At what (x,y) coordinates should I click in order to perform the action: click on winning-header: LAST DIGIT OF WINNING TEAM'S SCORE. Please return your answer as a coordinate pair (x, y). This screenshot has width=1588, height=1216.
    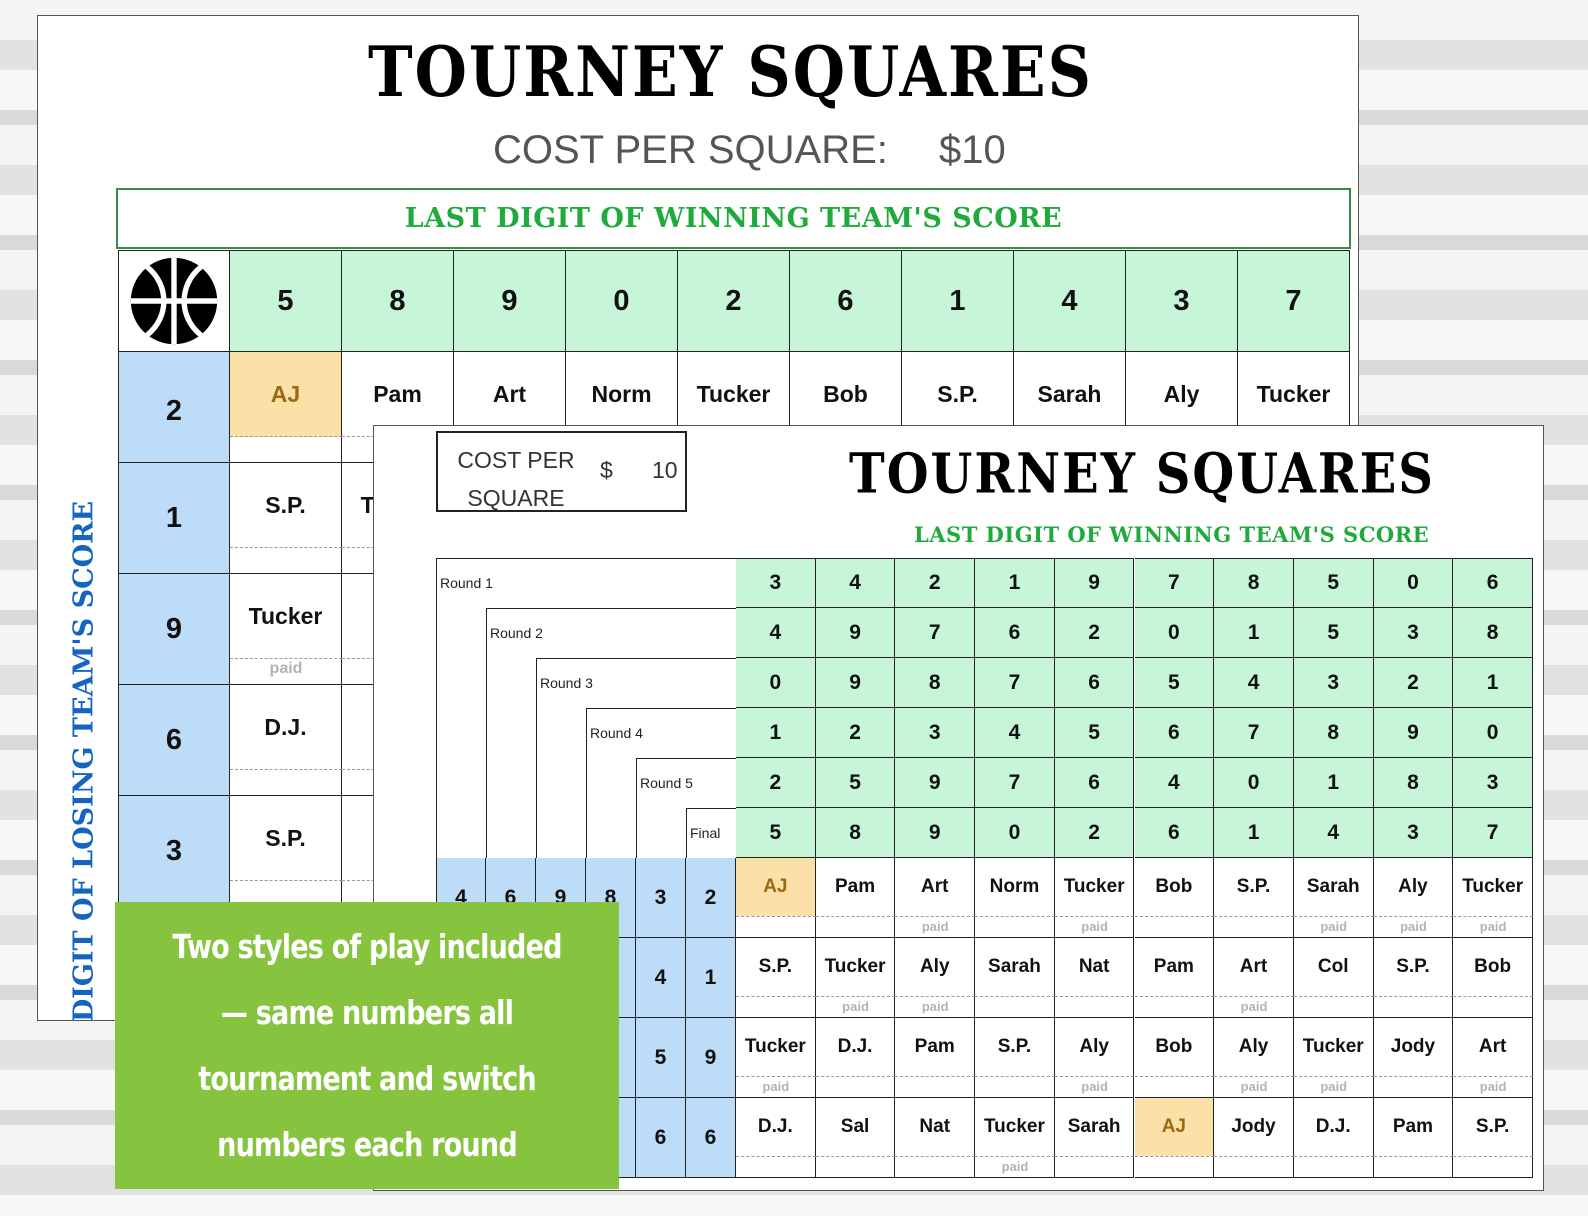
    Looking at the image, I should click on (733, 218).